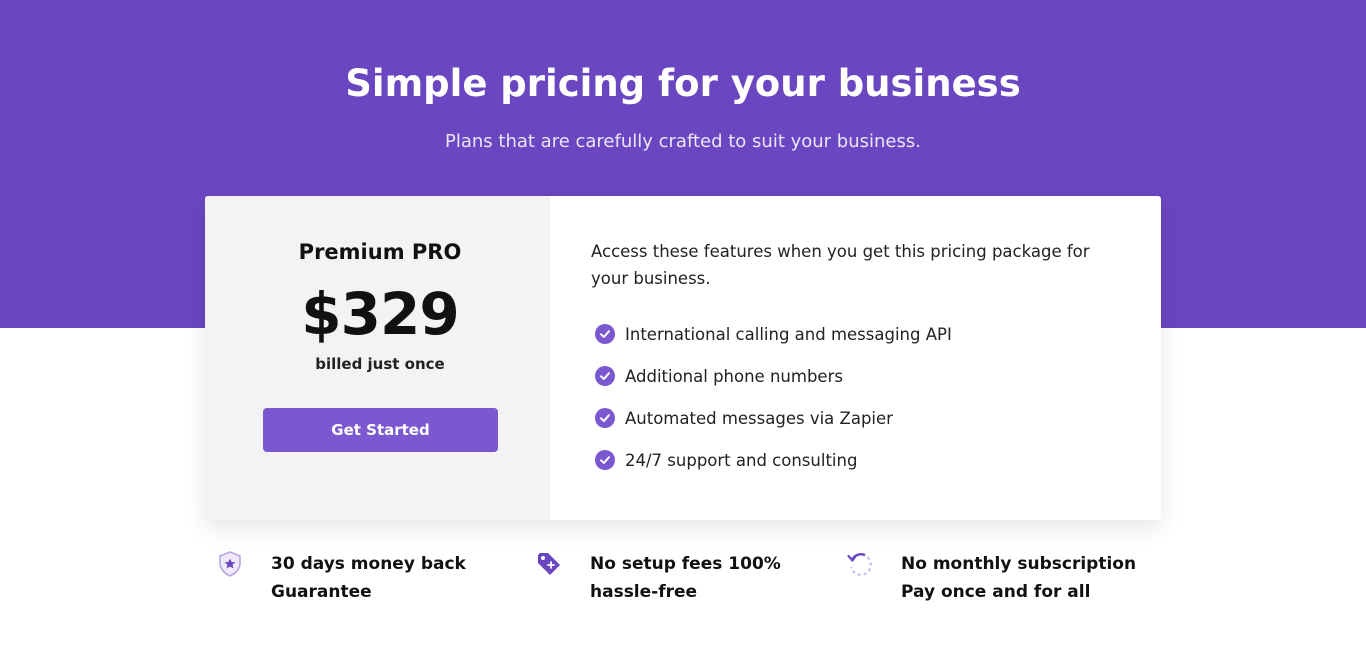 This screenshot has width=1366, height=657. Describe the element at coordinates (549, 564) in the screenshot. I see `price-tag-icon` at that location.